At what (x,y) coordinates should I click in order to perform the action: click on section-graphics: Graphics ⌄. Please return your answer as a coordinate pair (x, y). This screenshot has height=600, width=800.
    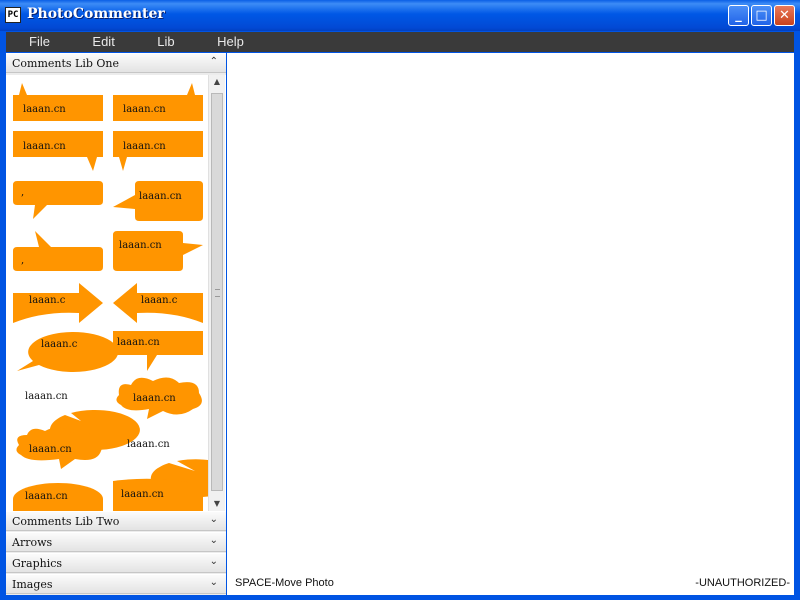
    Looking at the image, I should click on (116, 563).